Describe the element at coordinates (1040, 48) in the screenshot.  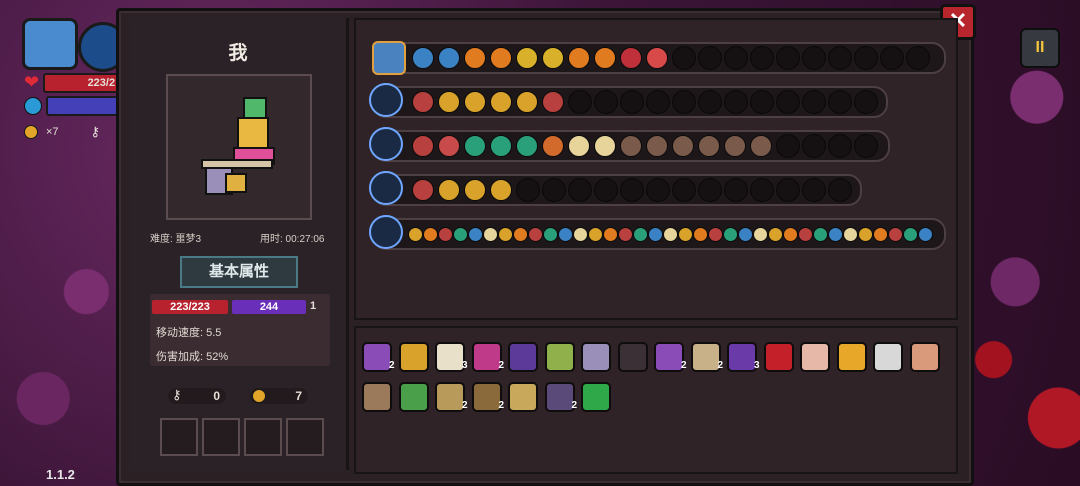
I see `pause-button: II` at that location.